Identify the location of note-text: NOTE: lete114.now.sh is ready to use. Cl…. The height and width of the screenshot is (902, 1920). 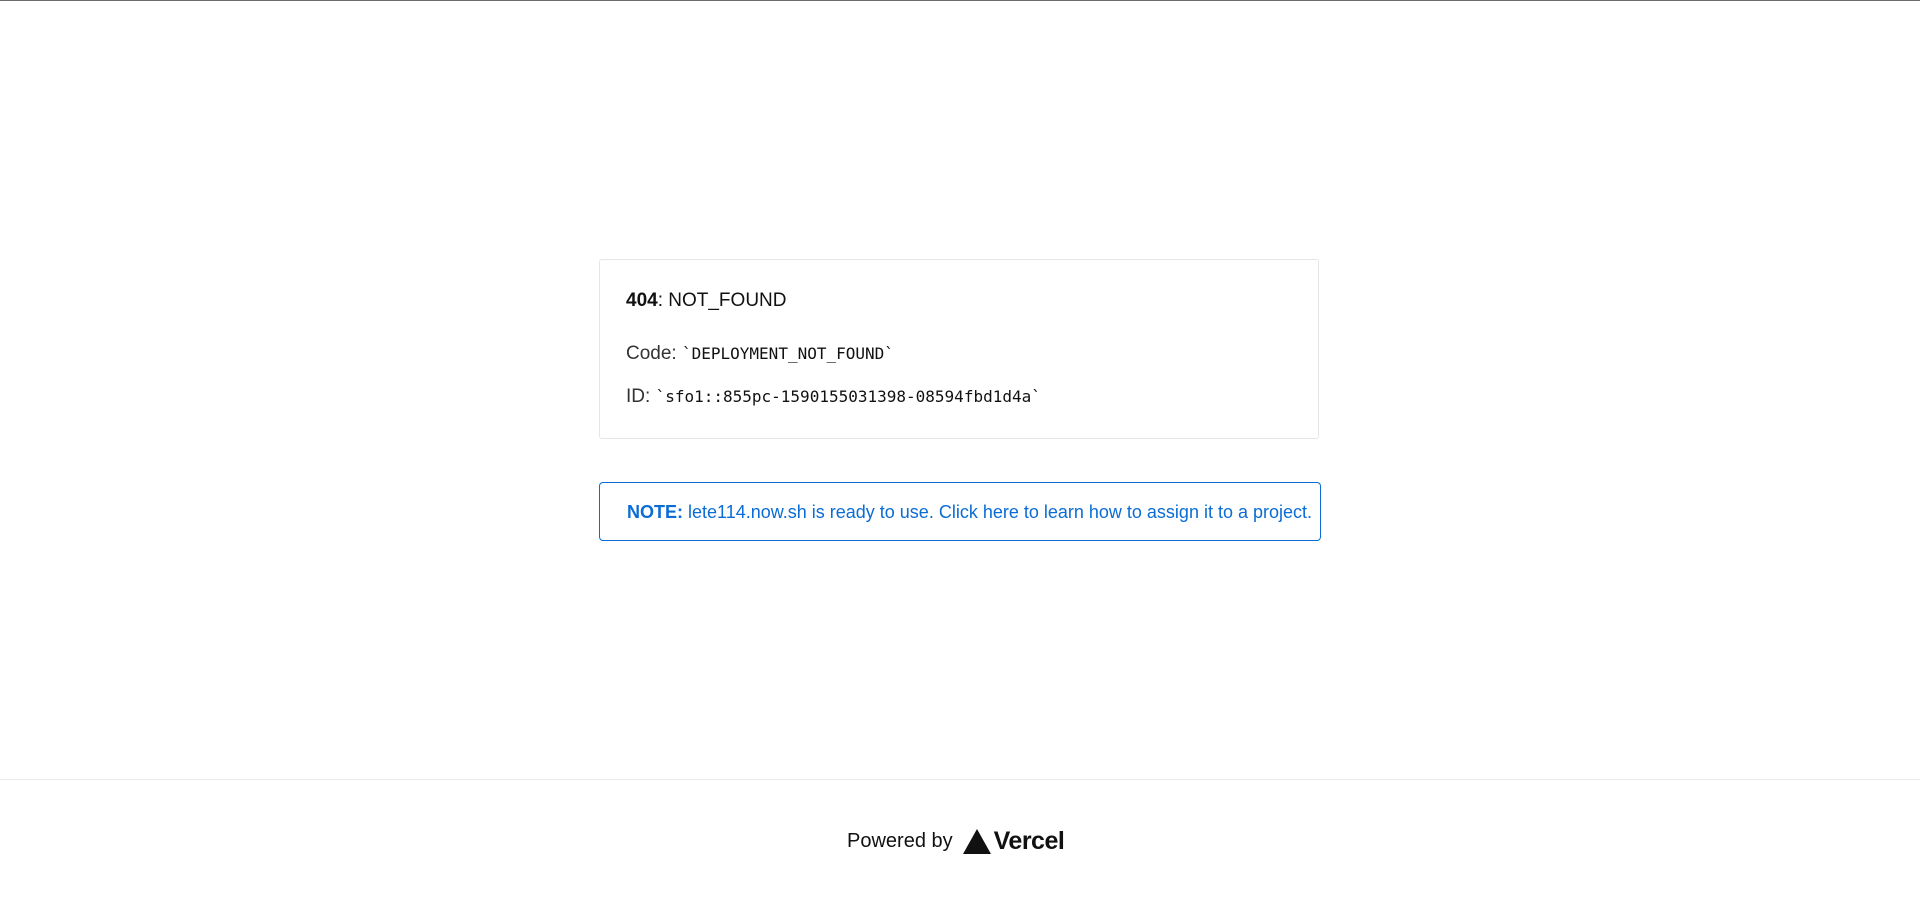
(969, 512).